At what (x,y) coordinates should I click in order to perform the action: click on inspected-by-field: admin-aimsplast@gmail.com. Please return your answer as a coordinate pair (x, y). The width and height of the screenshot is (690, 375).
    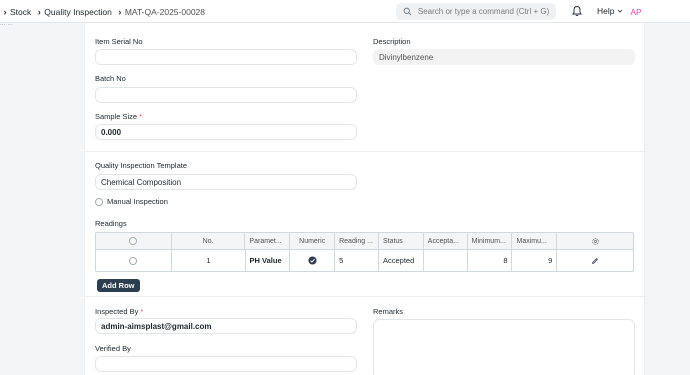
    Looking at the image, I should click on (226, 326).